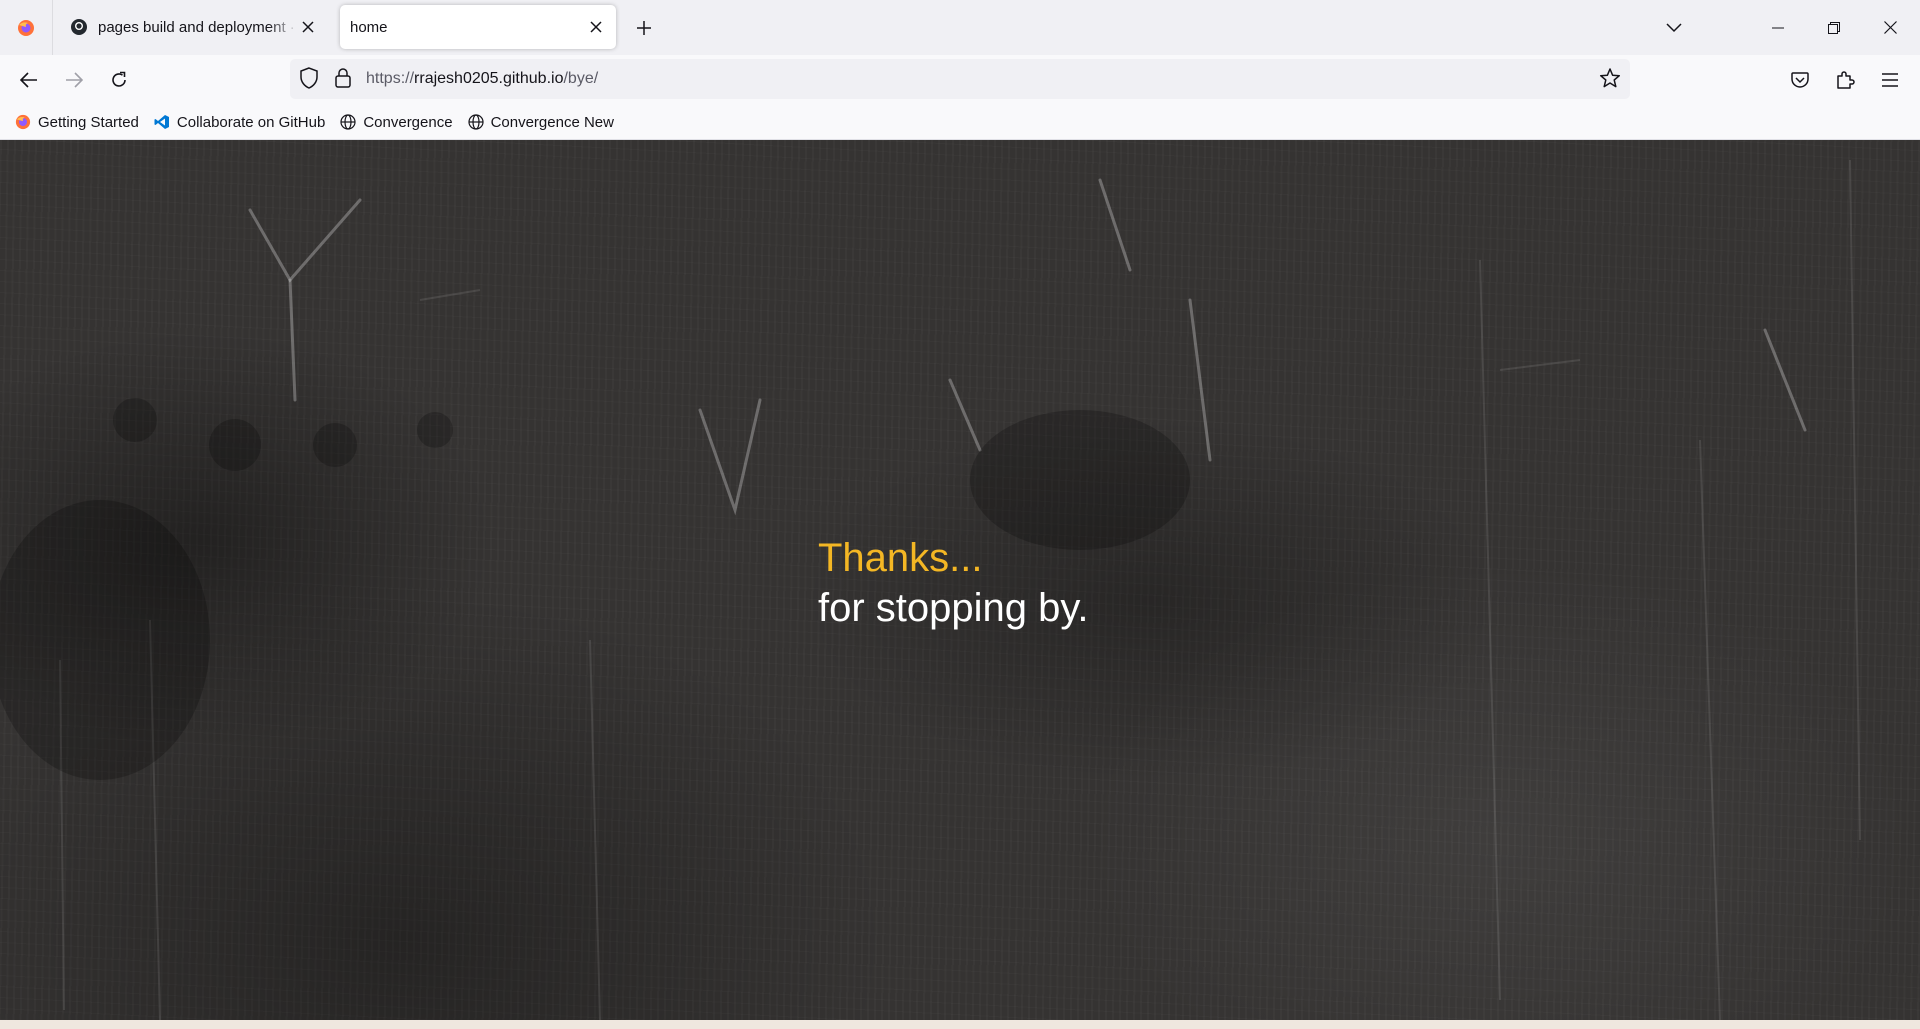 This screenshot has width=1920, height=1029. I want to click on bookmark-convergence: Convergence, so click(396, 122).